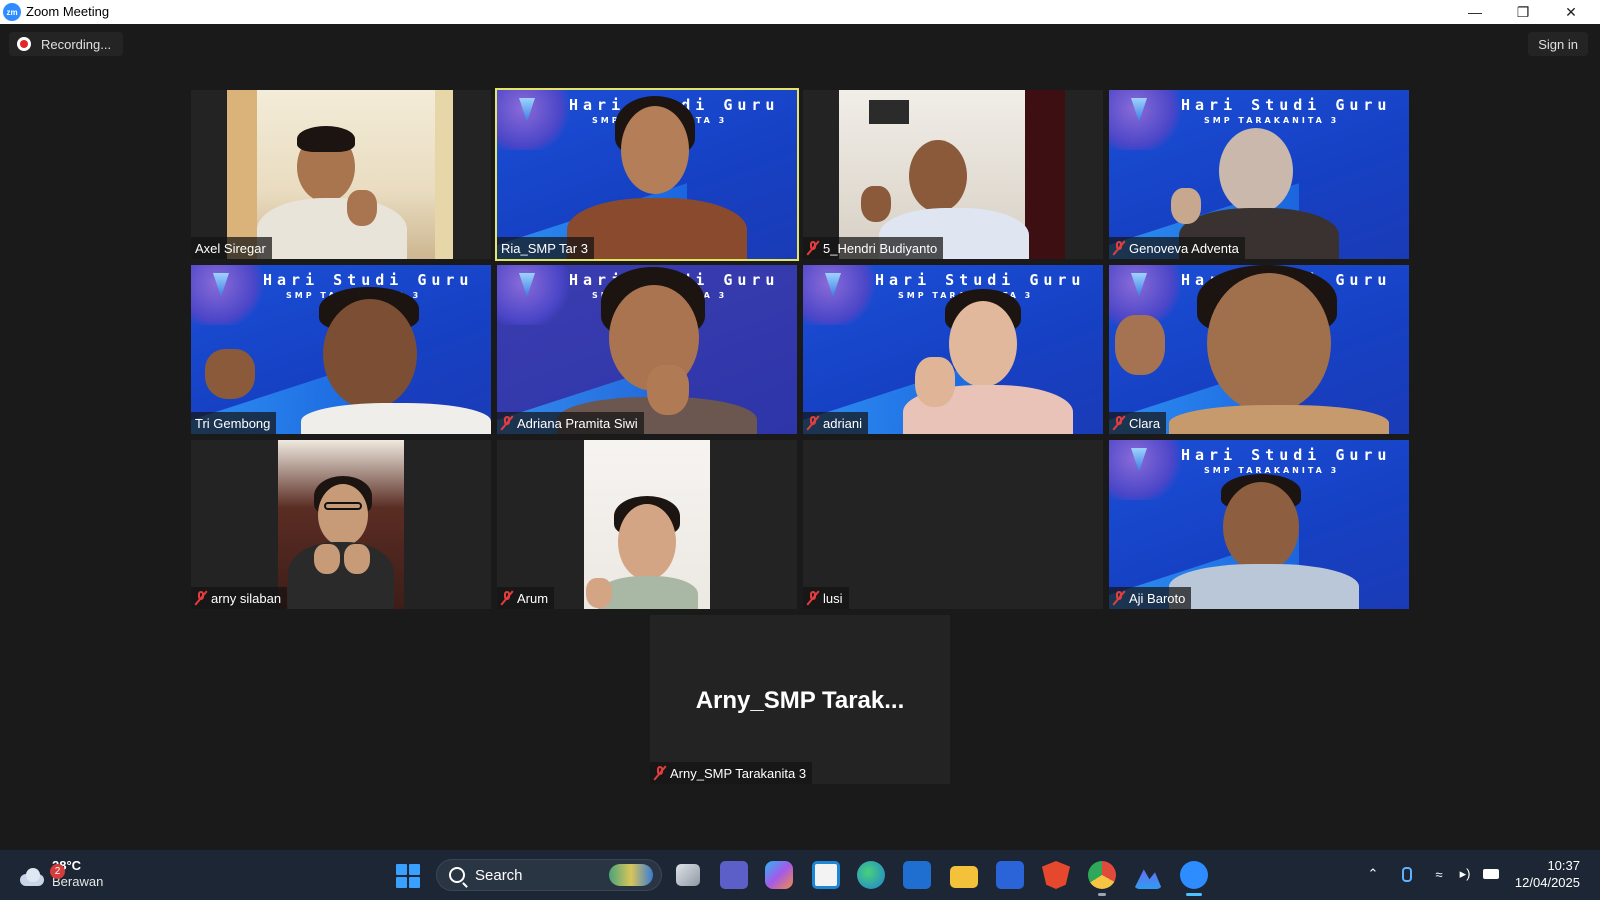 The height and width of the screenshot is (900, 1600). I want to click on sign-in-button: Sign in, so click(1558, 44).